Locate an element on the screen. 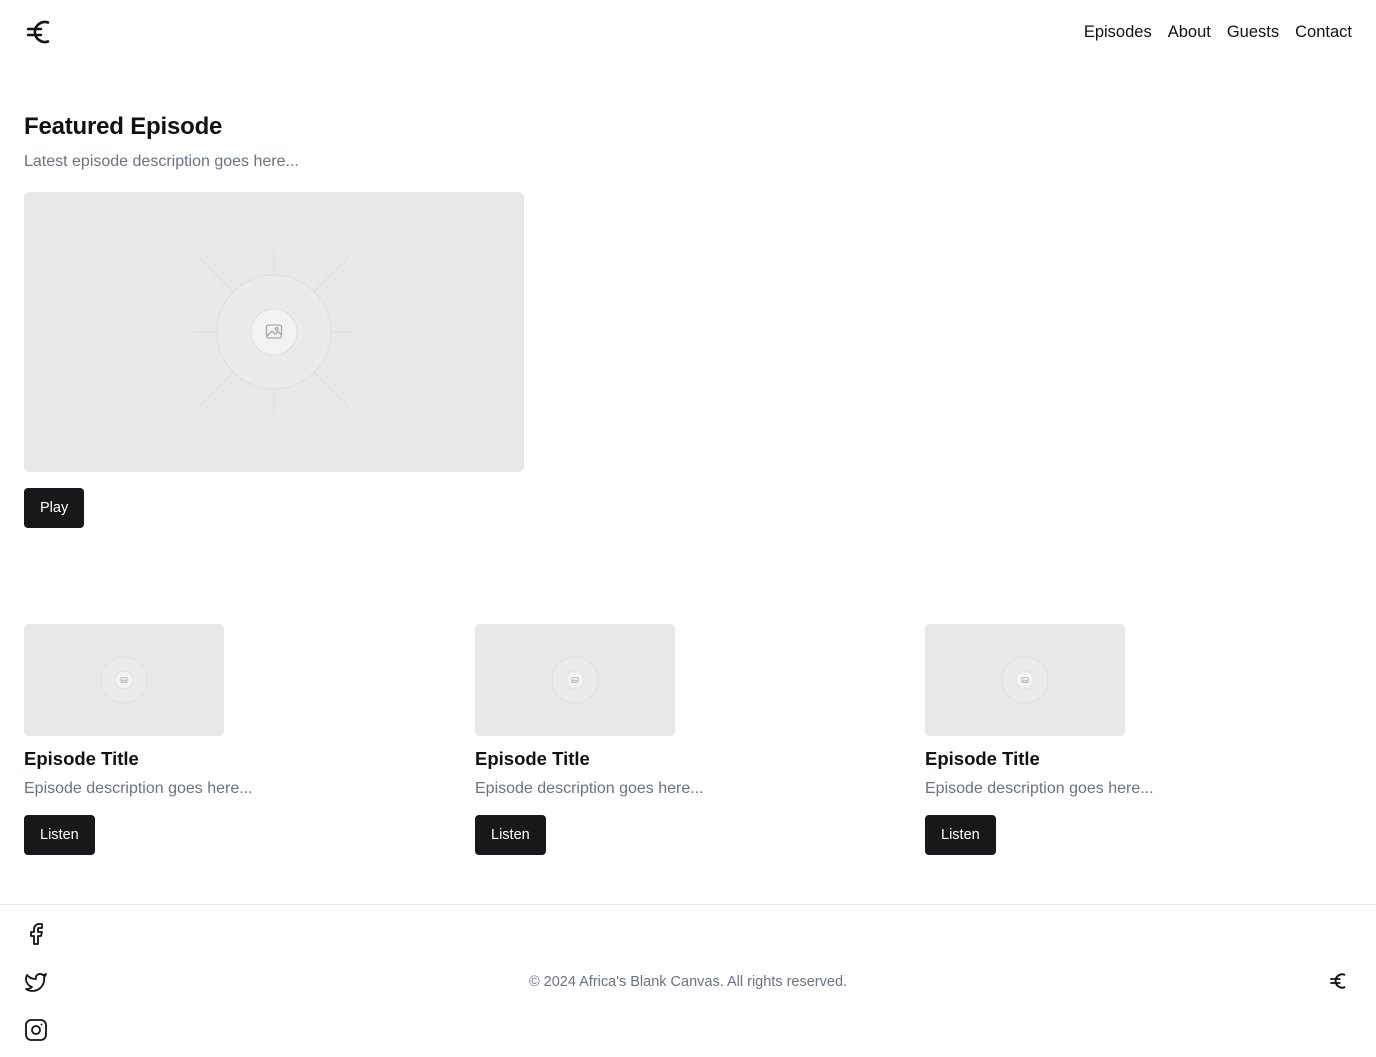 The image size is (1376, 1057). instagram-icon is located at coordinates (36, 1030).